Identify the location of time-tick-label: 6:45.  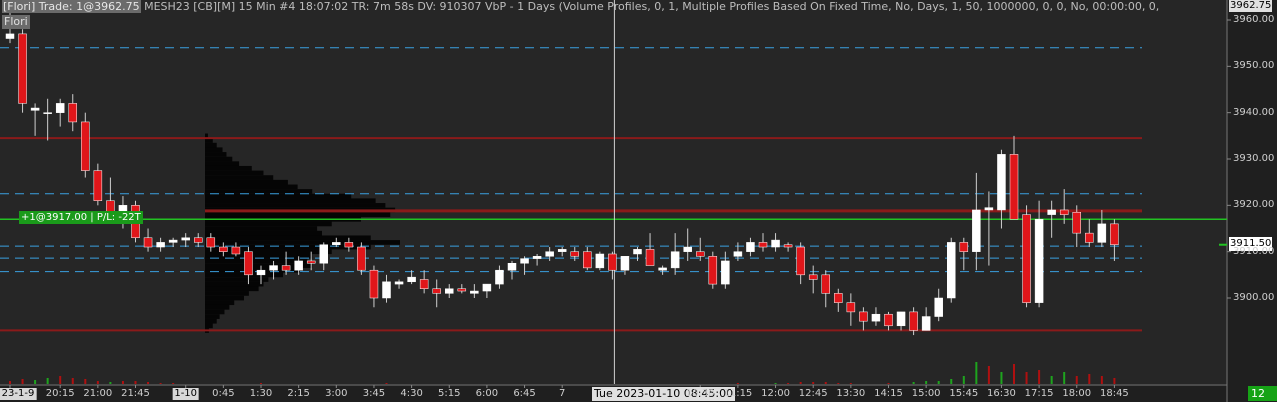
(524, 393).